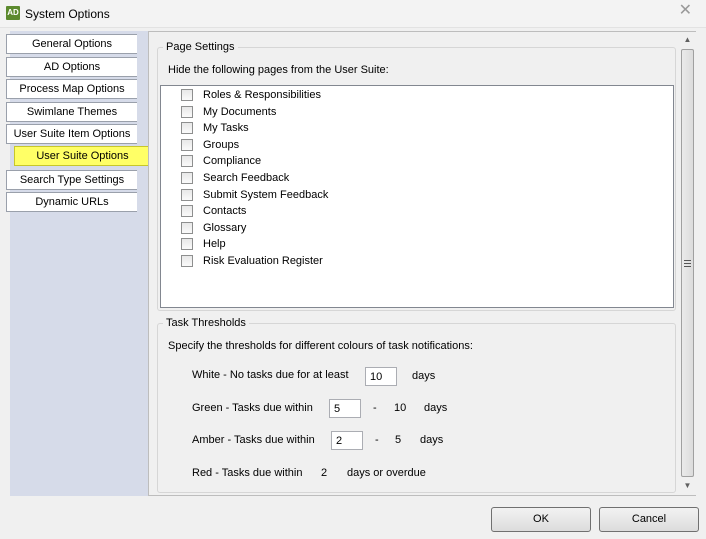  What do you see at coordinates (206, 323) in the screenshot?
I see `task-thresholds-title: Task Thresholds` at bounding box center [206, 323].